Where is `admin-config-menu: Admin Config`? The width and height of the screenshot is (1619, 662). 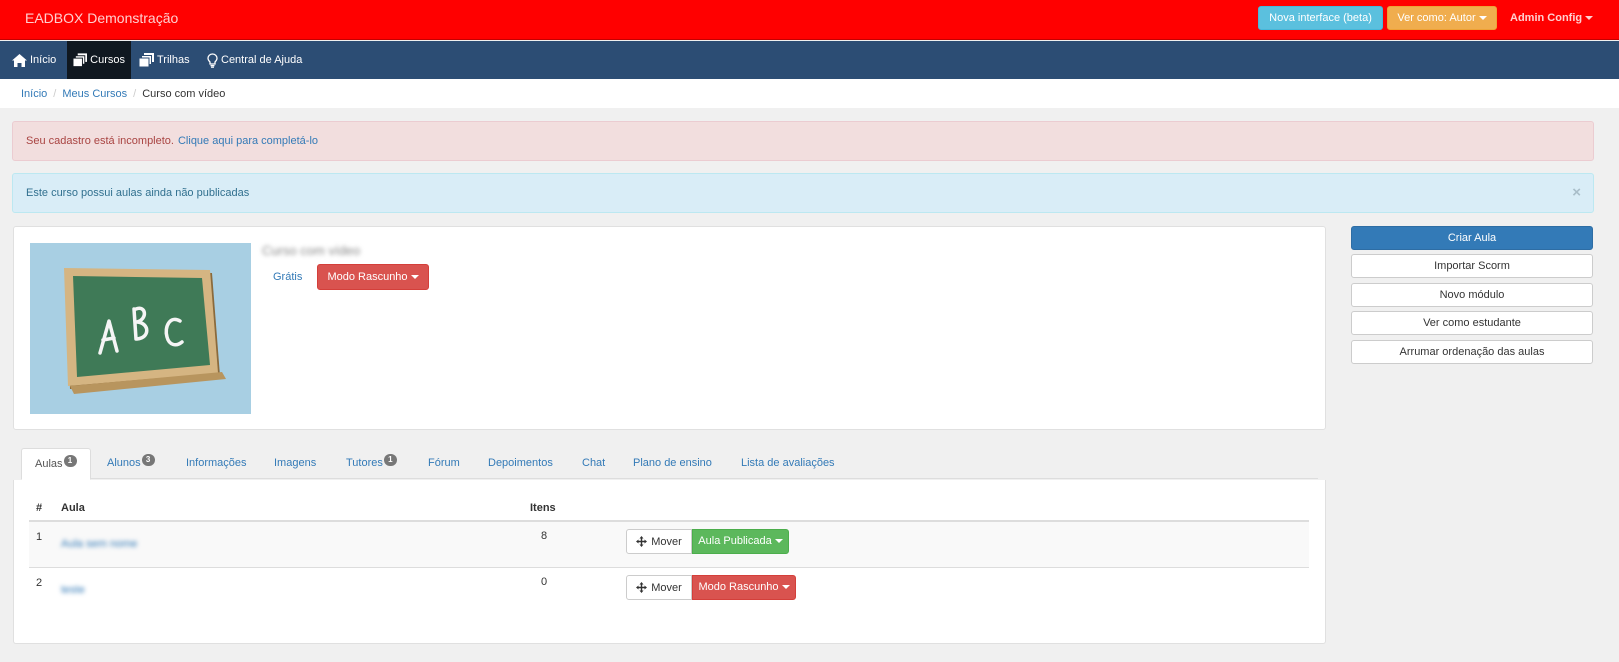 admin-config-menu: Admin Config is located at coordinates (1552, 18).